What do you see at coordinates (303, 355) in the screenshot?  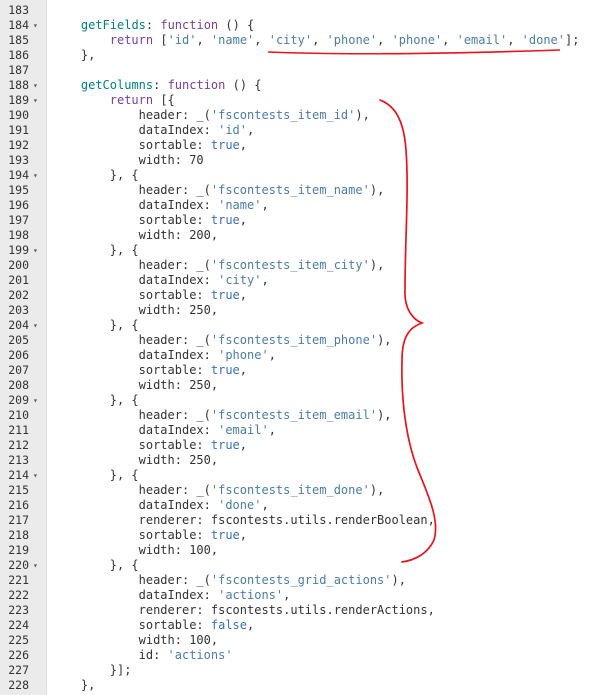 I see `code-line: 206 dataIndex: 'phone',` at bounding box center [303, 355].